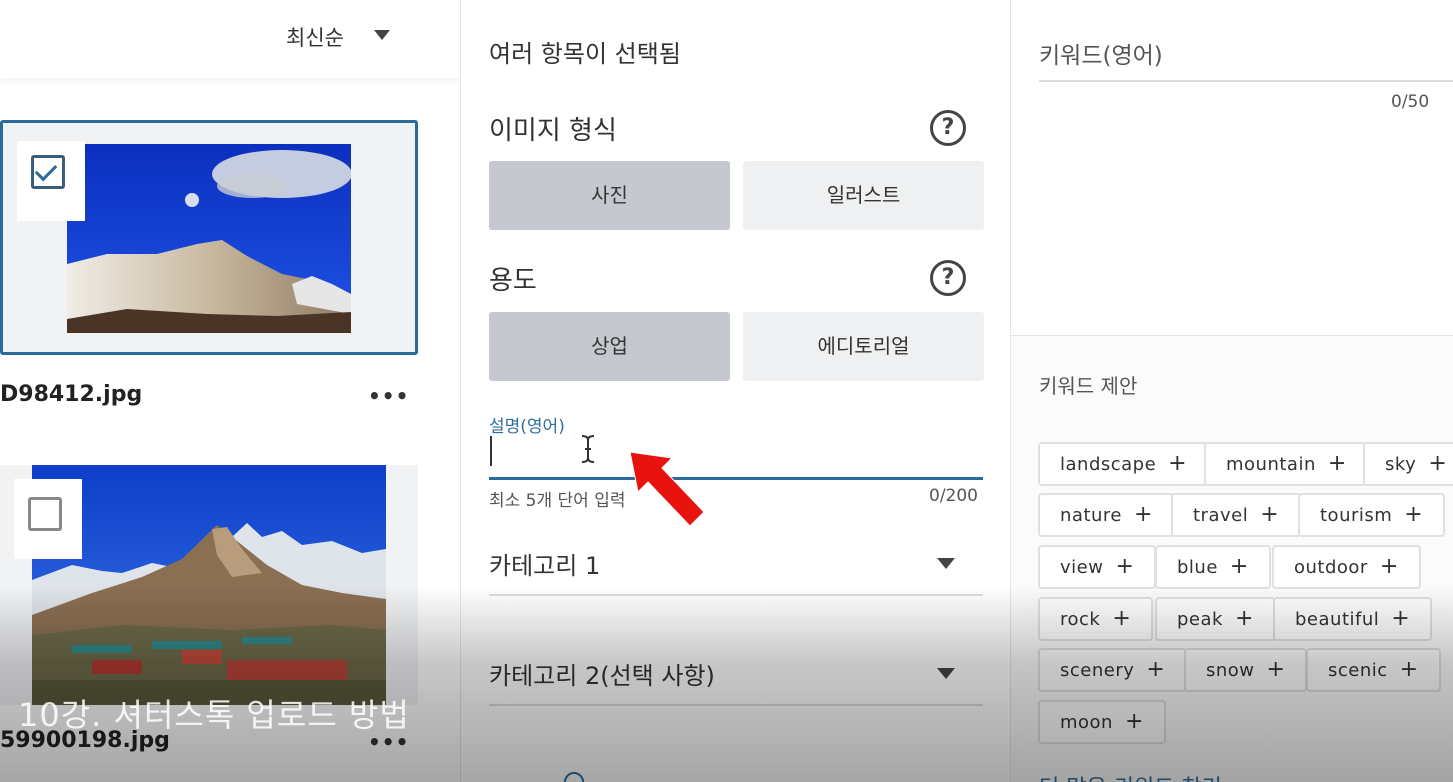  Describe the element at coordinates (609, 346) in the screenshot. I see `usage-option-commercial: 상업` at that location.